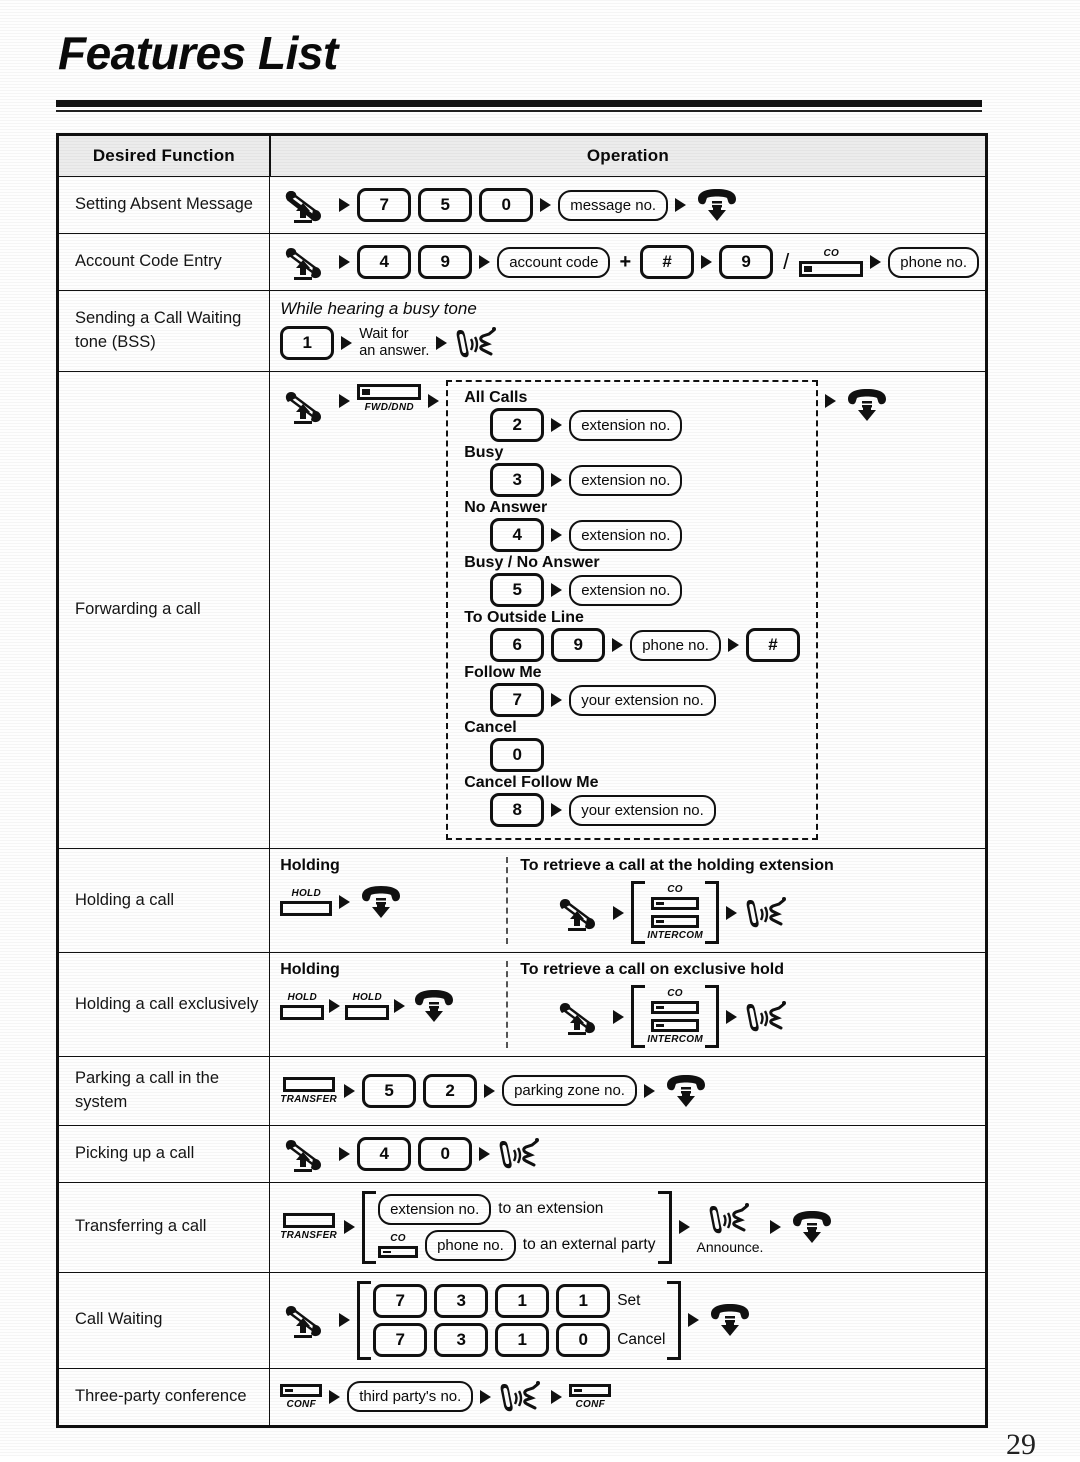 The width and height of the screenshot is (1080, 1462). Describe the element at coordinates (410, 1397) in the screenshot. I see `input-field-bubble: third party's no.` at that location.